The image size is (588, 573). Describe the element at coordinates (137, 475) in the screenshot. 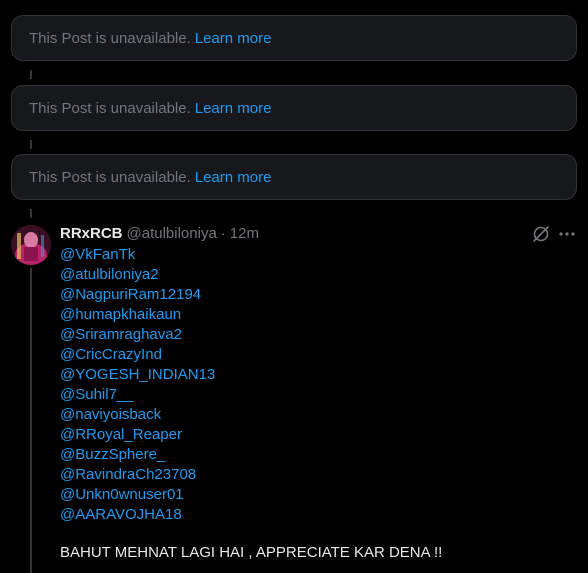

I see `mention-link: @RavindraCh23708` at that location.